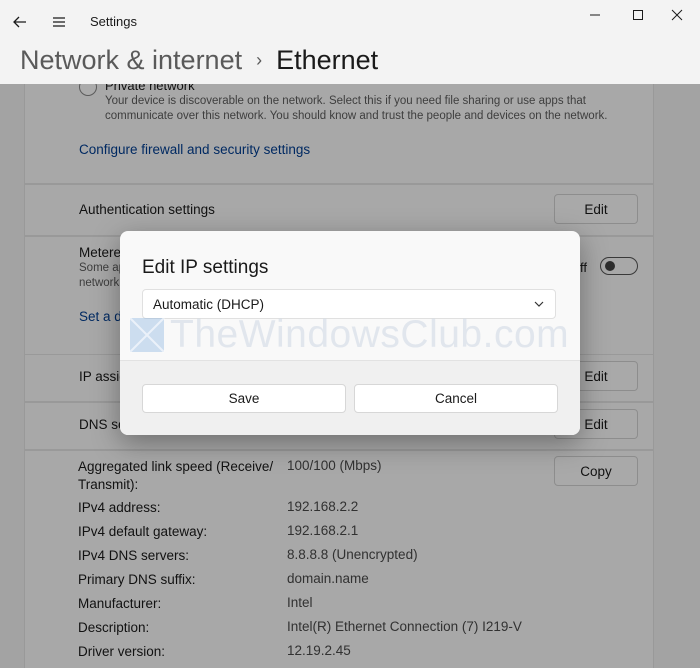 This screenshot has width=700, height=668. I want to click on arrow-left-icon, so click(19, 22).